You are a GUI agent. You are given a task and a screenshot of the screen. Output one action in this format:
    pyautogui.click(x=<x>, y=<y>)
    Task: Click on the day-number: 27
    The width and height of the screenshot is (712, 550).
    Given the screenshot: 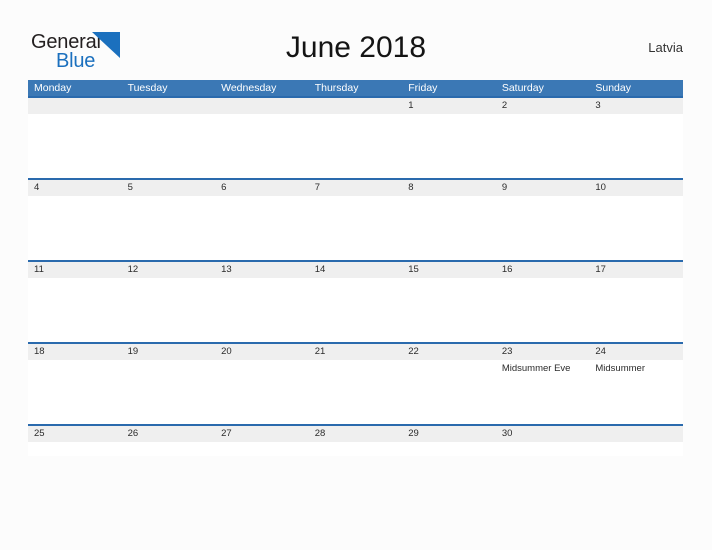 What is the action you would take?
    pyautogui.click(x=226, y=433)
    